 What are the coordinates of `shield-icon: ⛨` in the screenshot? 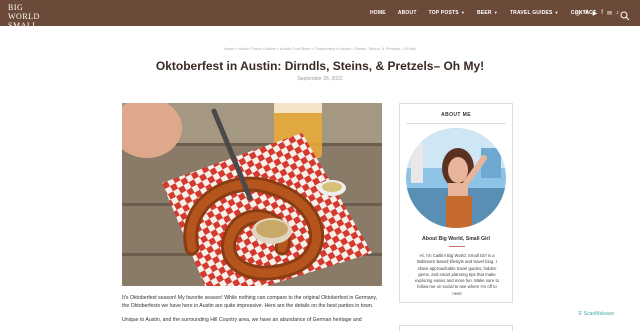 It's located at (580, 314).